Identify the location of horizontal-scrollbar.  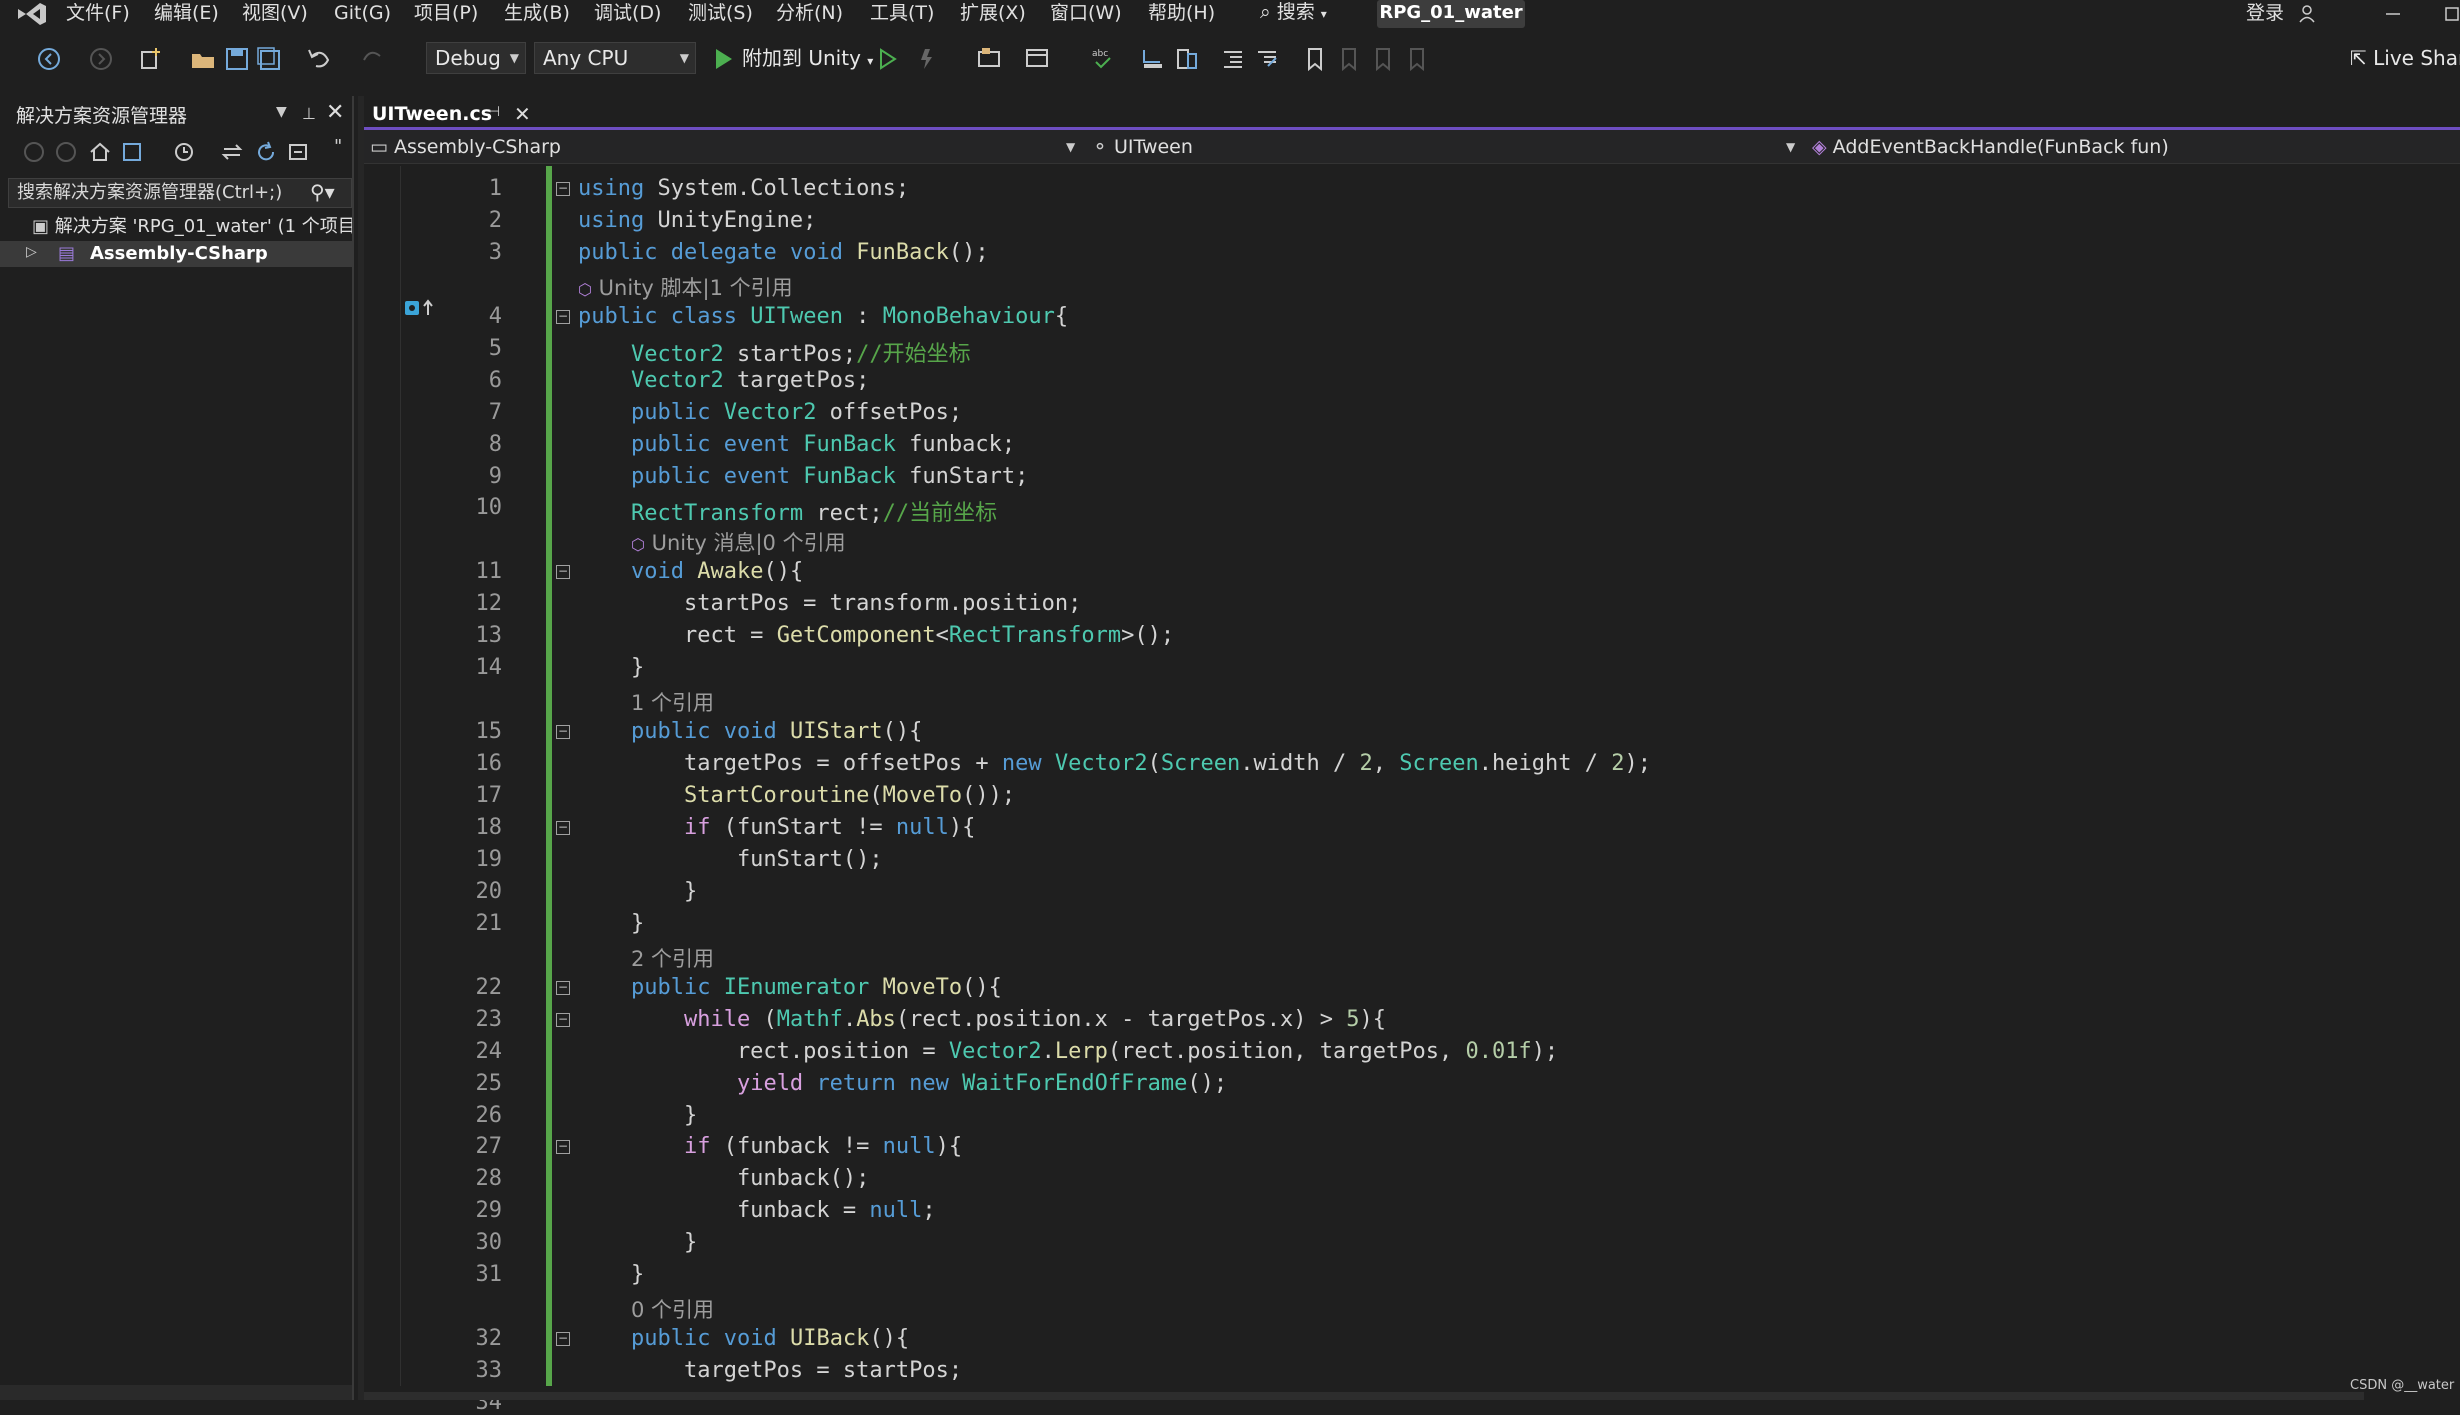
(176, 1392).